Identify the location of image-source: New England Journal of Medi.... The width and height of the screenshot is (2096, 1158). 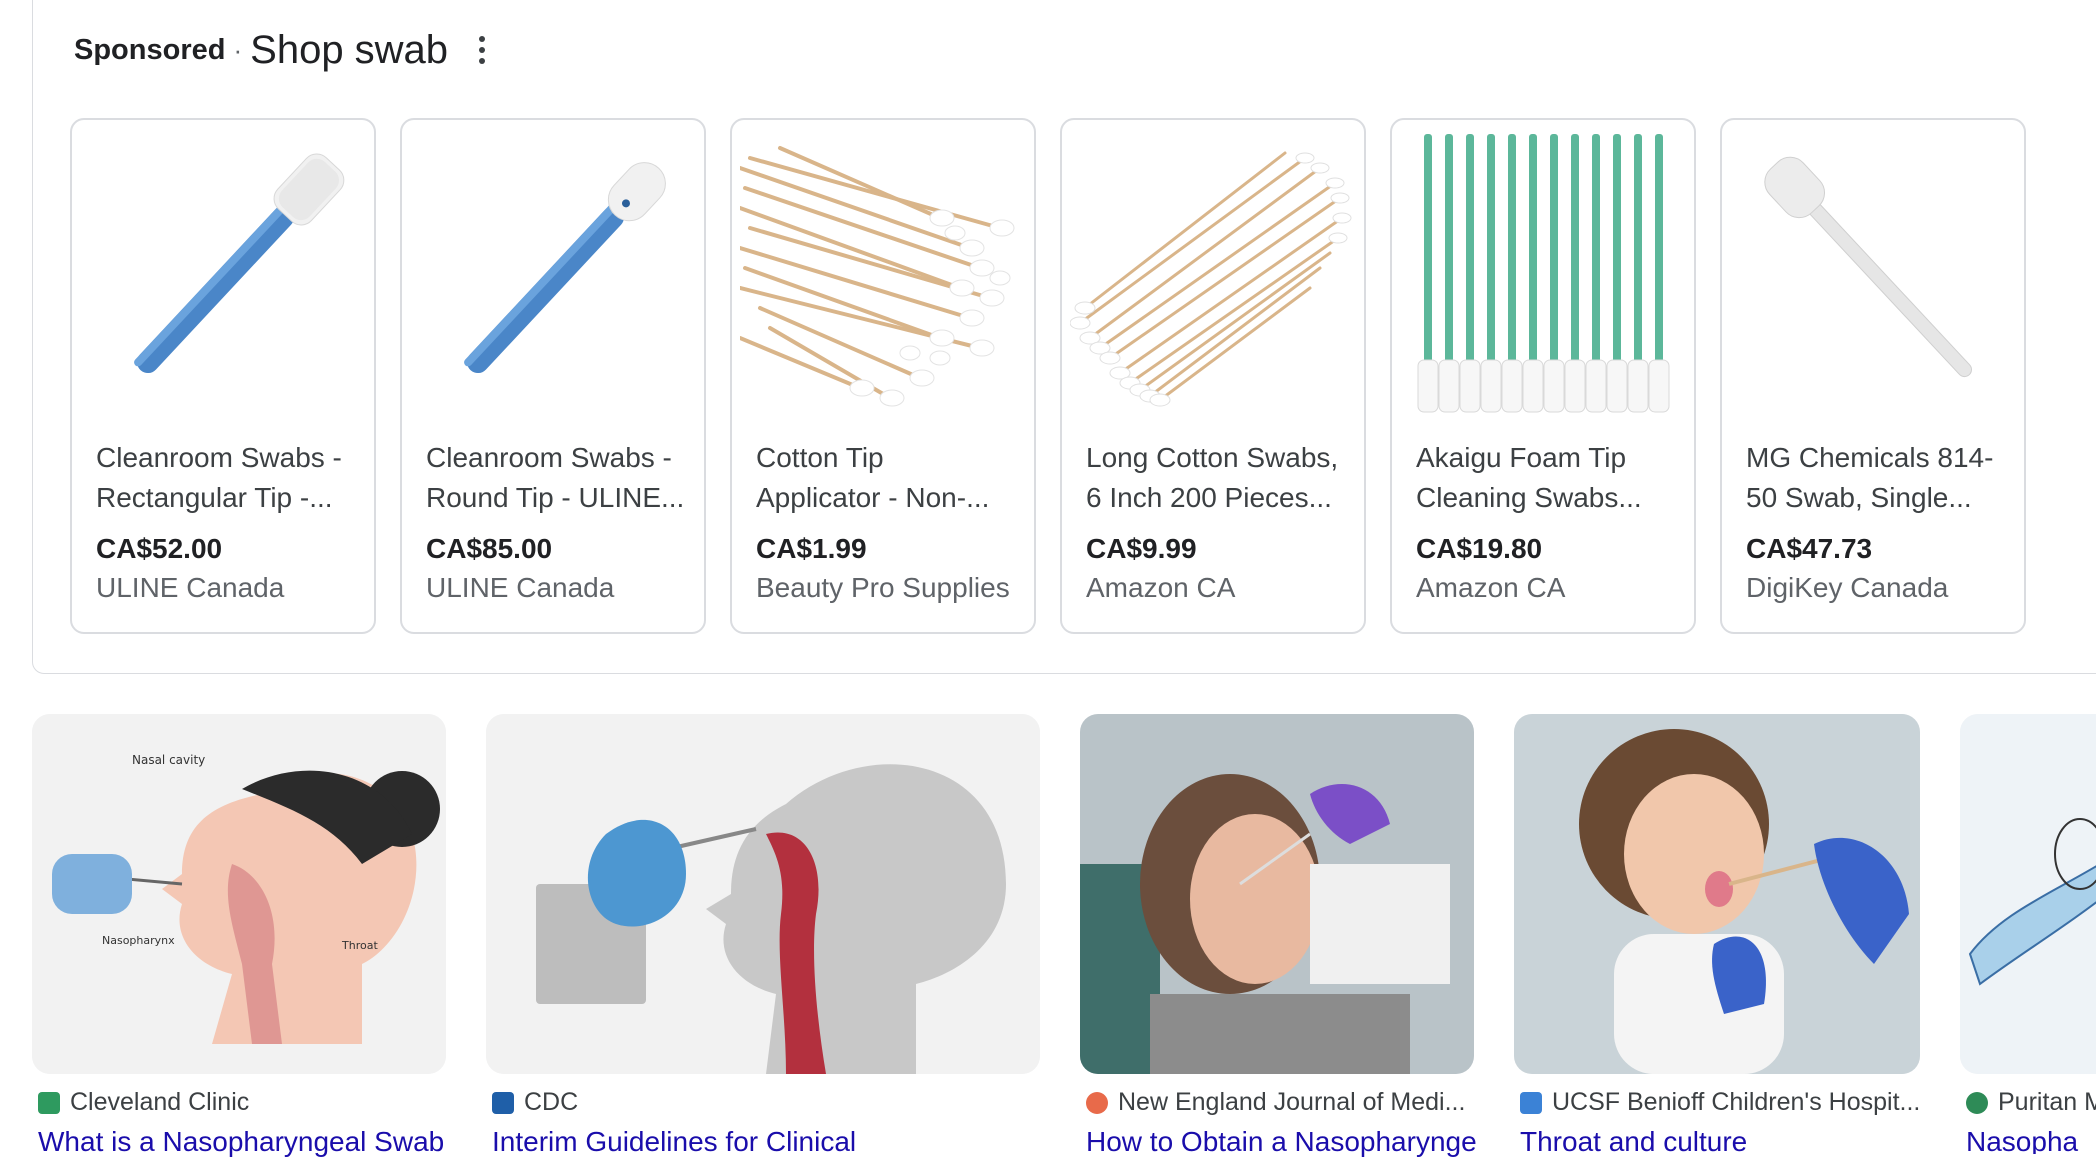
(1275, 1102).